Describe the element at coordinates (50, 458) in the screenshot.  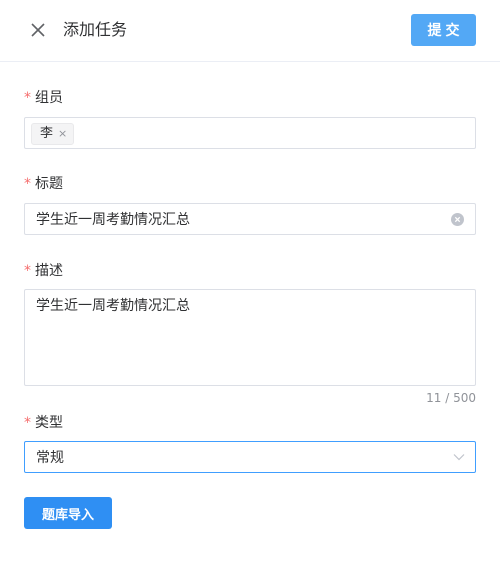
I see `type-selected-value: 常规` at that location.